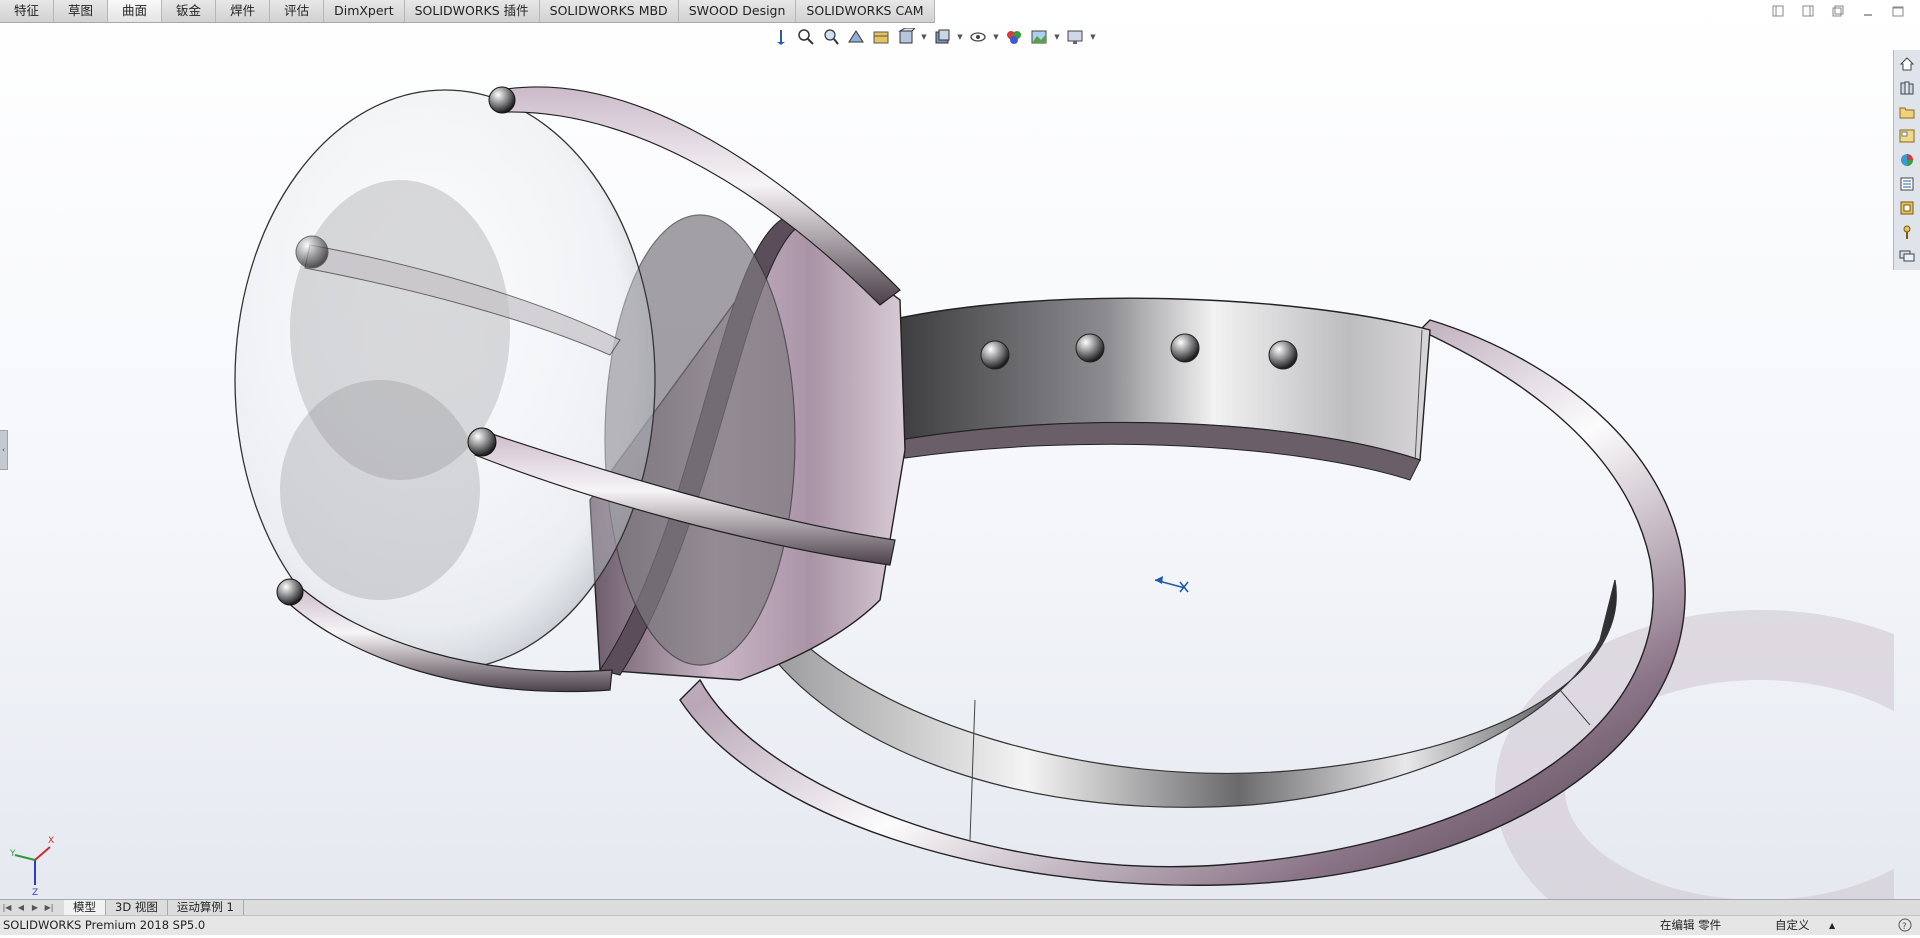  What do you see at coordinates (1691, 925) in the screenshot?
I see `edit-mode-status: 在编辑 零件` at bounding box center [1691, 925].